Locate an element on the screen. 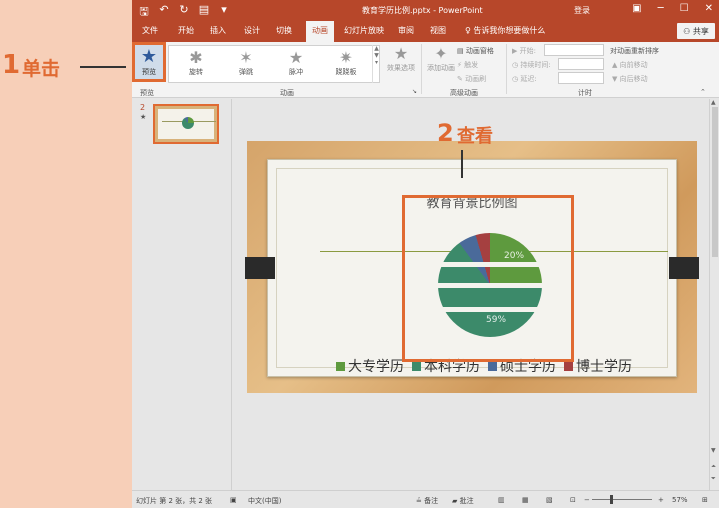 This screenshot has height=508, width=719. delay-text: 延迟: is located at coordinates (528, 79).